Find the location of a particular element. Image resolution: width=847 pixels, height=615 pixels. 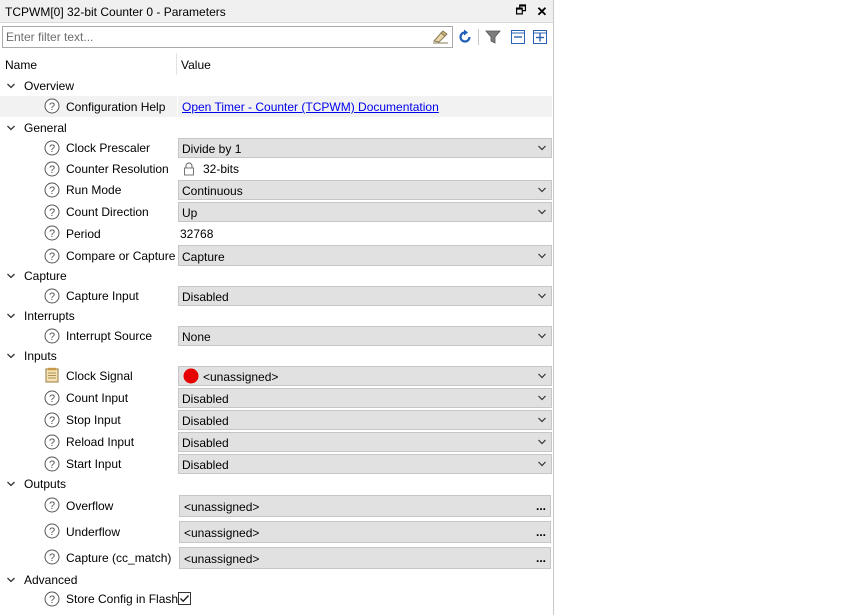

param-name: Run Mode is located at coordinates (94, 190).